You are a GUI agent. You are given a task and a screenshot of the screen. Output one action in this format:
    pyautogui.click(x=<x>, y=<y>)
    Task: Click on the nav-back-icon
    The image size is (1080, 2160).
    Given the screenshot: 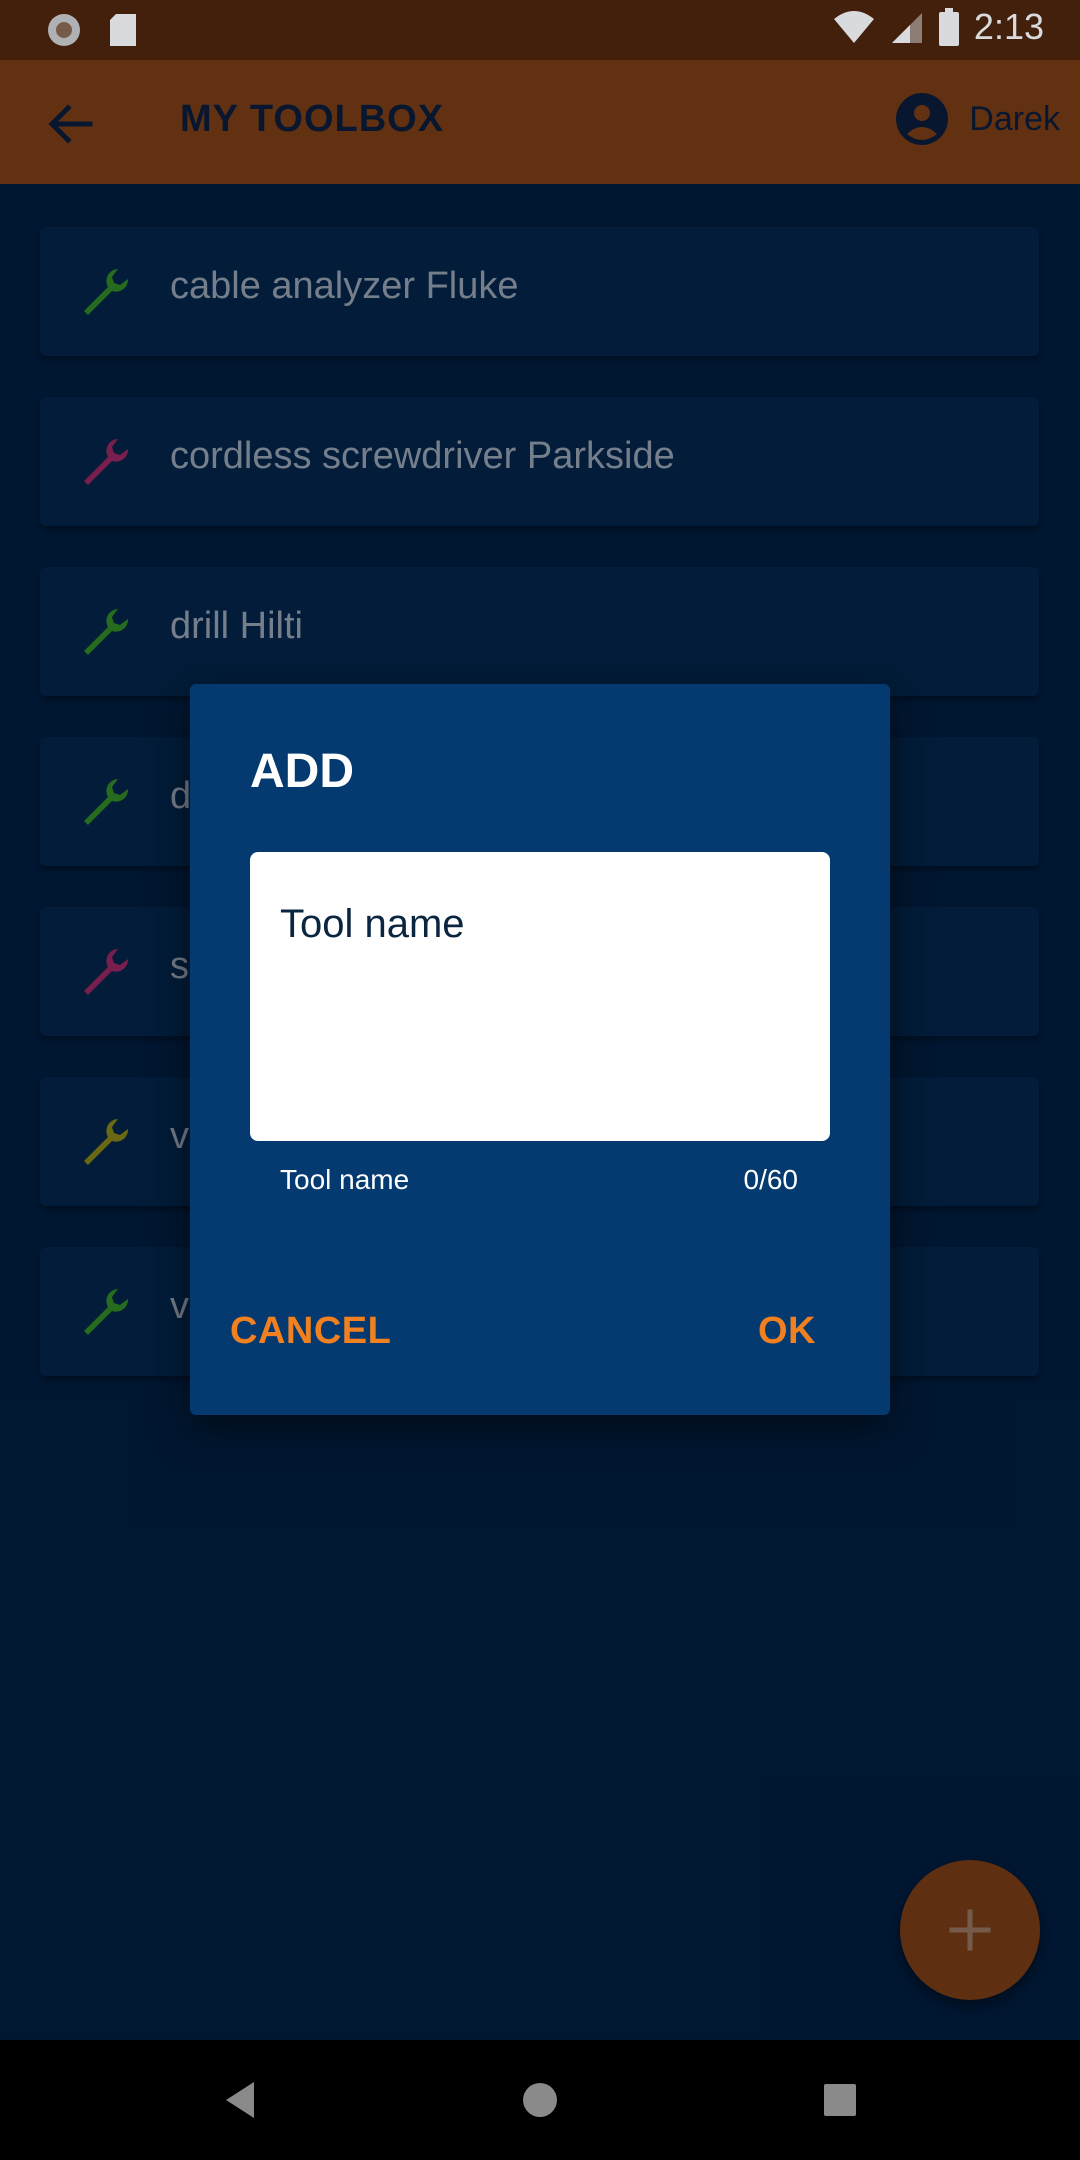 What is the action you would take?
    pyautogui.click(x=240, y=2100)
    